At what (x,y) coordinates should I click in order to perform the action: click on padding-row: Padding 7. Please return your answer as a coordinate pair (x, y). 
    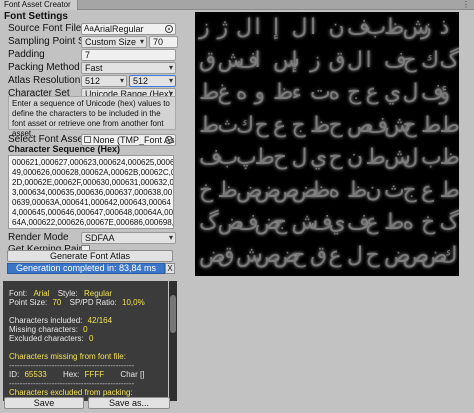
    Looking at the image, I should click on (93, 55).